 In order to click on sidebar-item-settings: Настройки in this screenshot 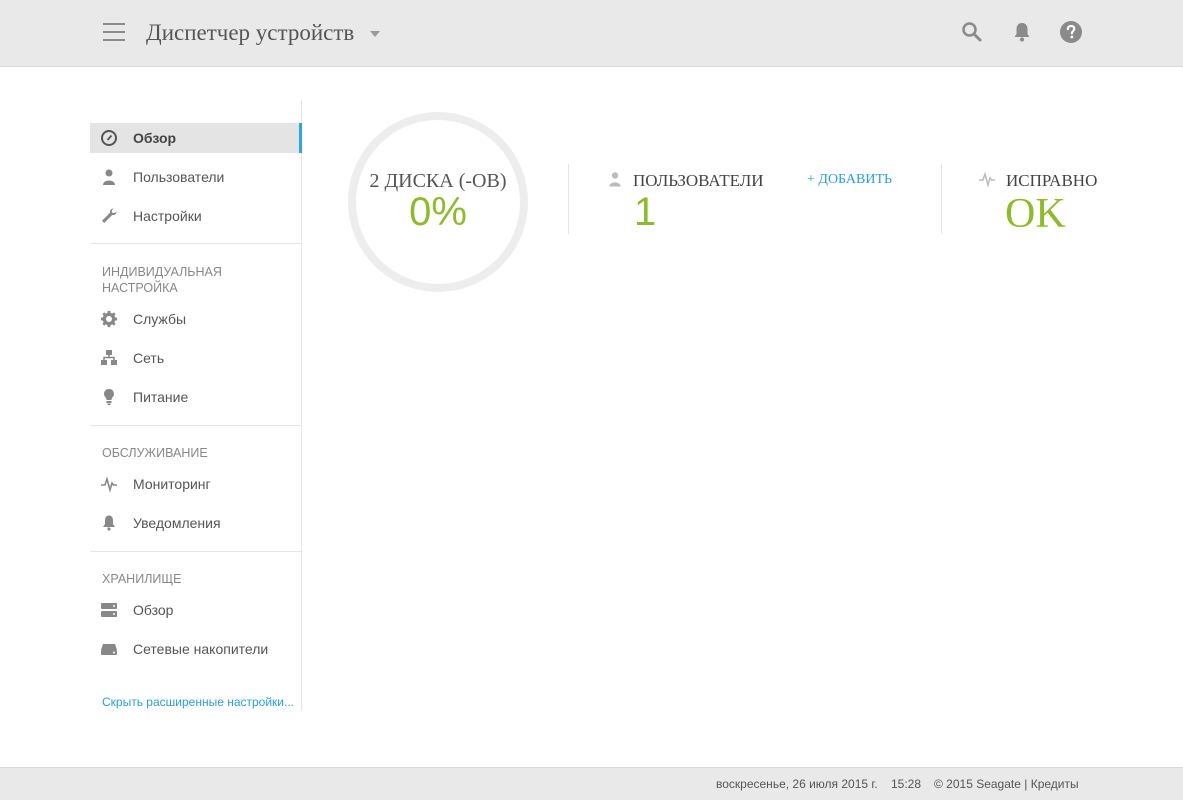, I will do `click(196, 216)`.